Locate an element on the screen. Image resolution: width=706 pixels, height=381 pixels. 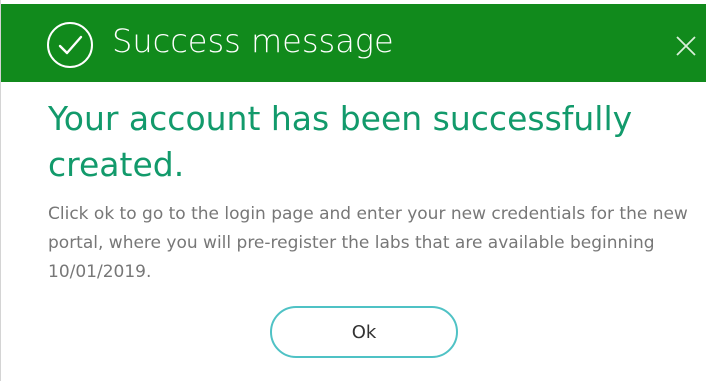
check-circle-icon is located at coordinates (70, 45).